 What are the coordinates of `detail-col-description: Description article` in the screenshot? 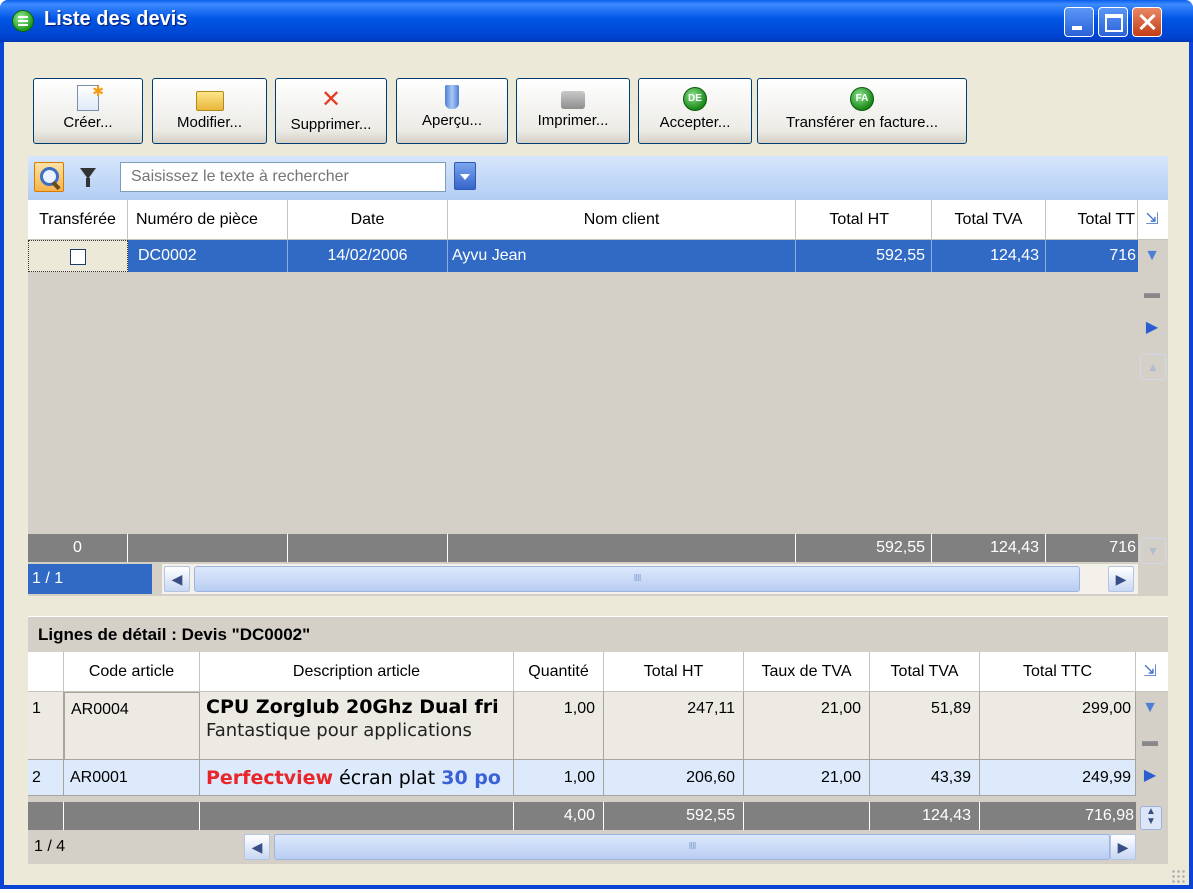 It's located at (357, 672).